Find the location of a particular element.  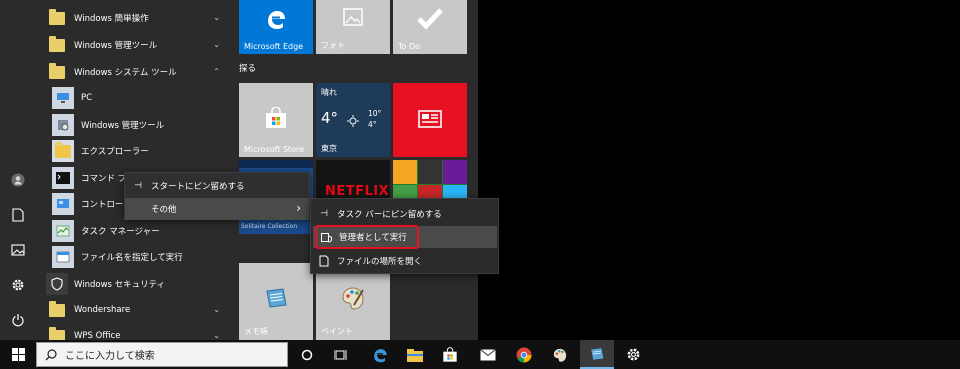

photos-icon is located at coordinates (353, 17).